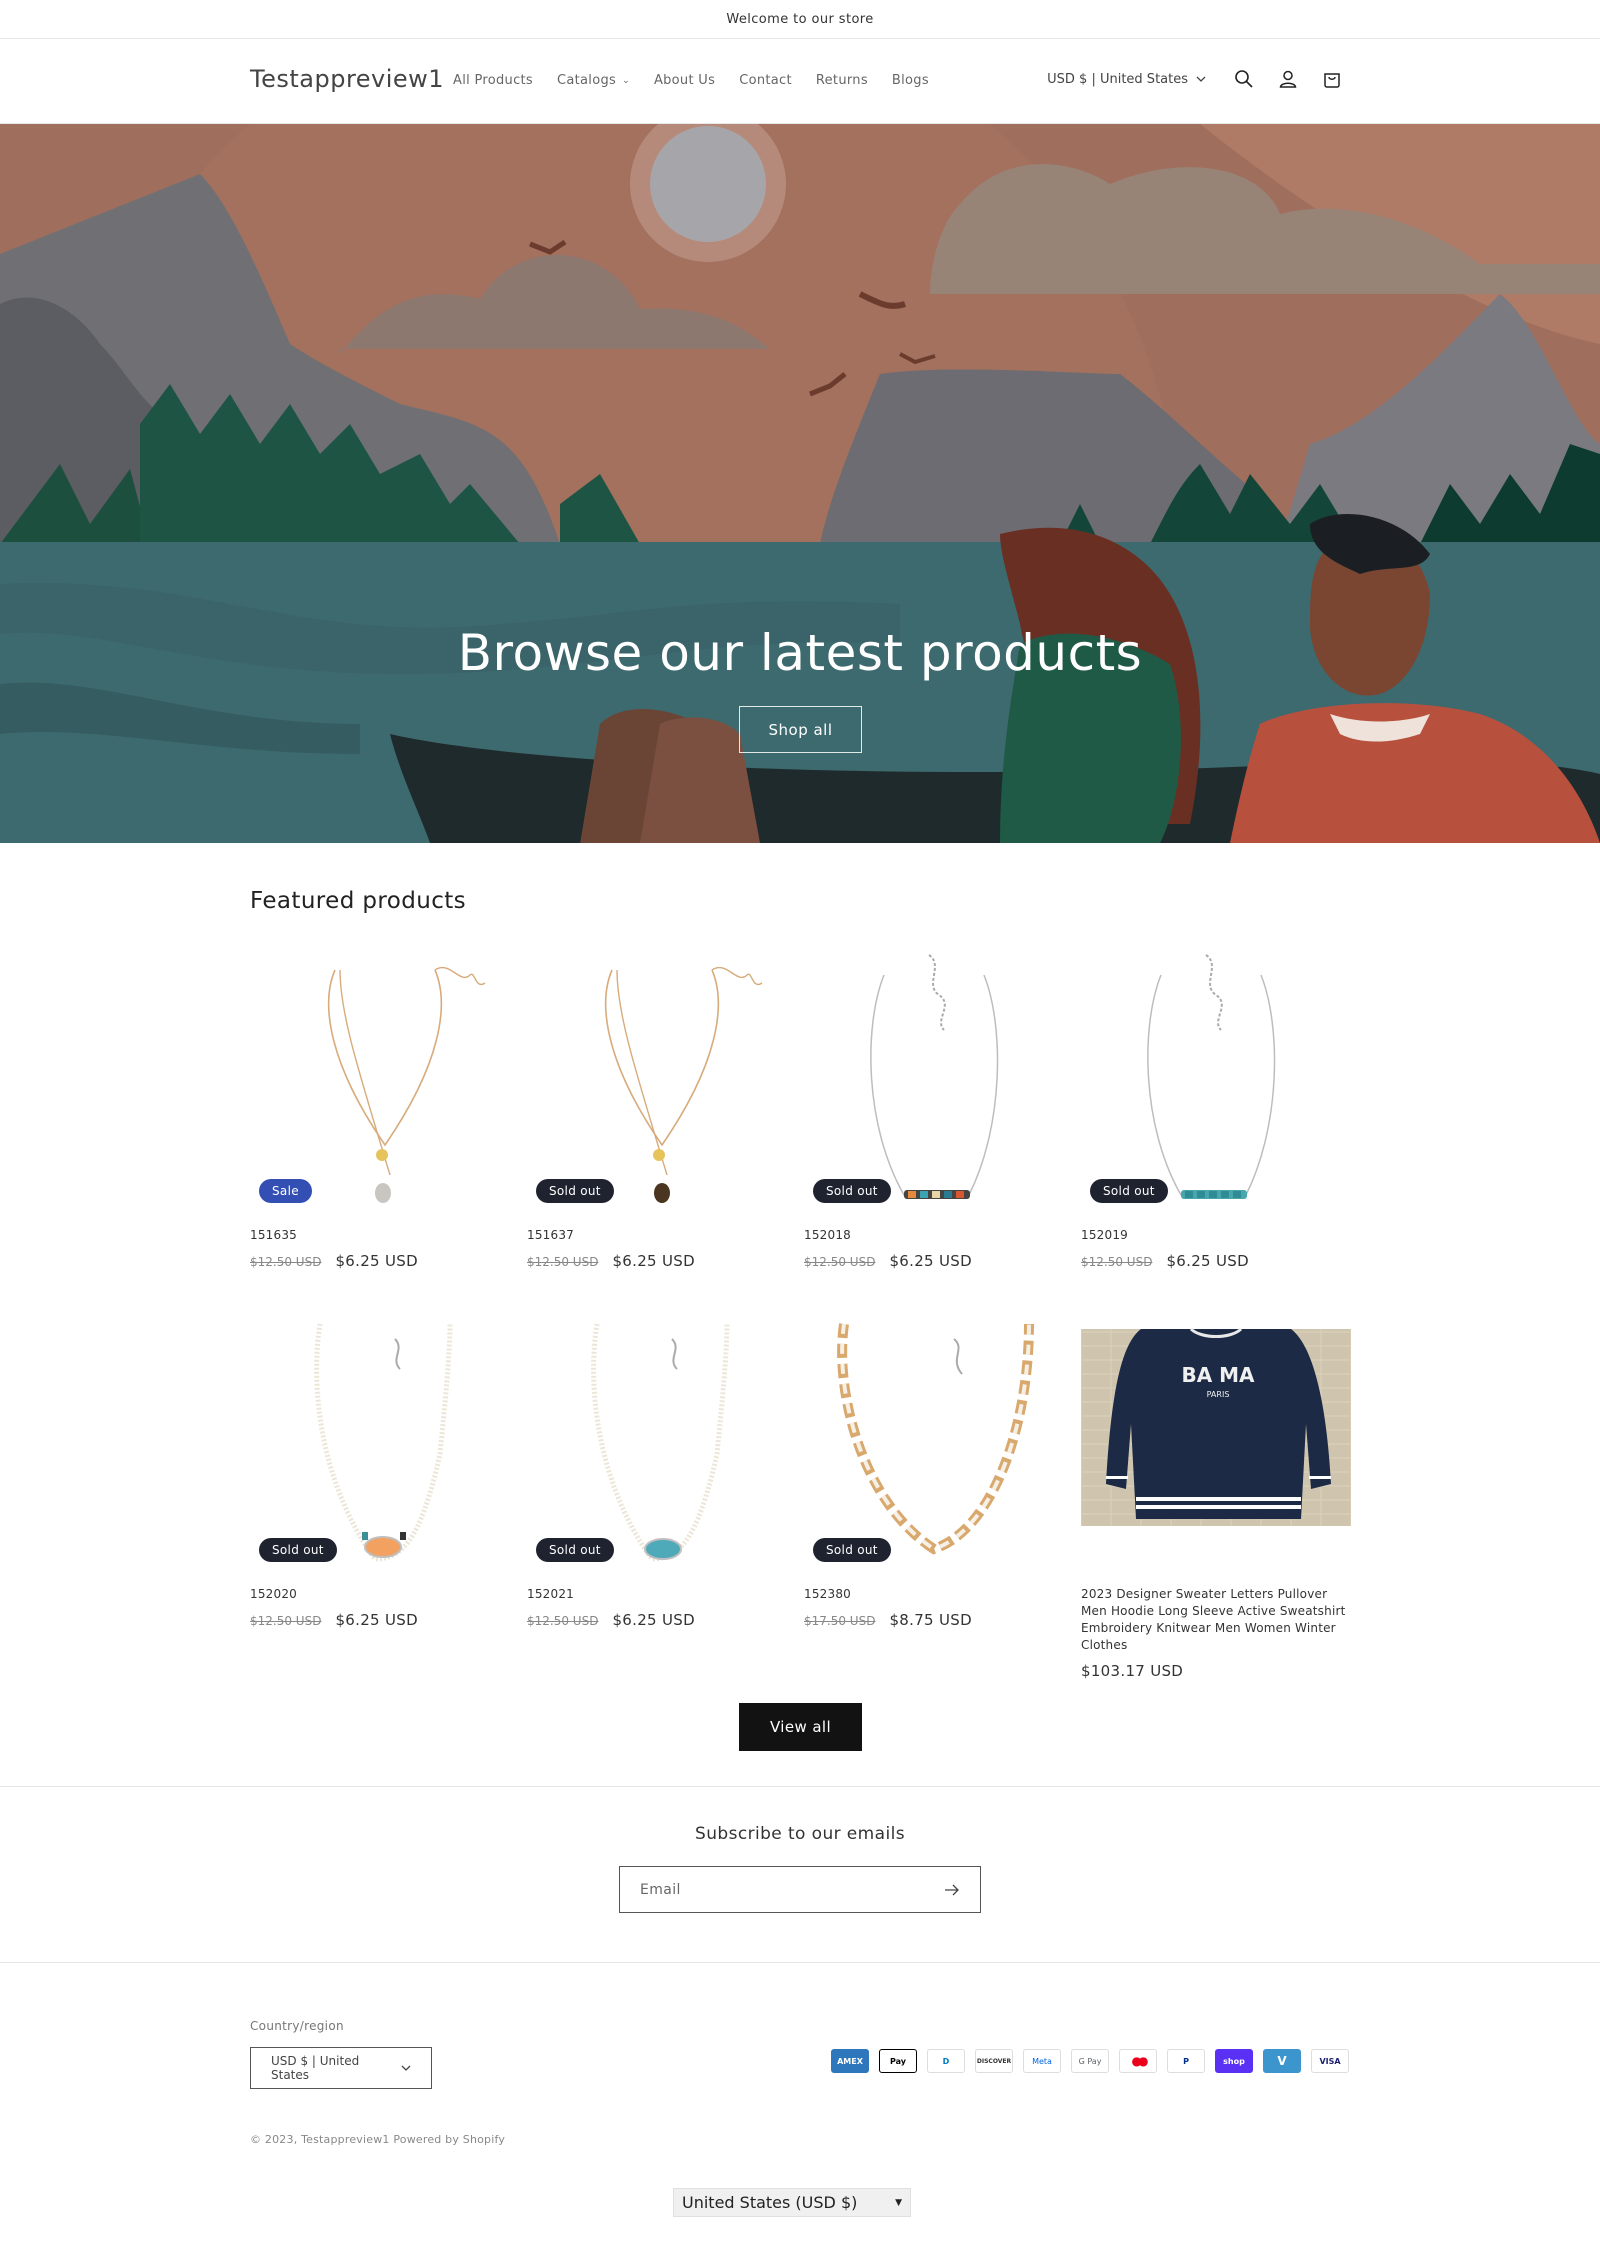 This screenshot has height=2249, width=1600. Describe the element at coordinates (385, 1235) in the screenshot. I see `product-name: 151635` at that location.